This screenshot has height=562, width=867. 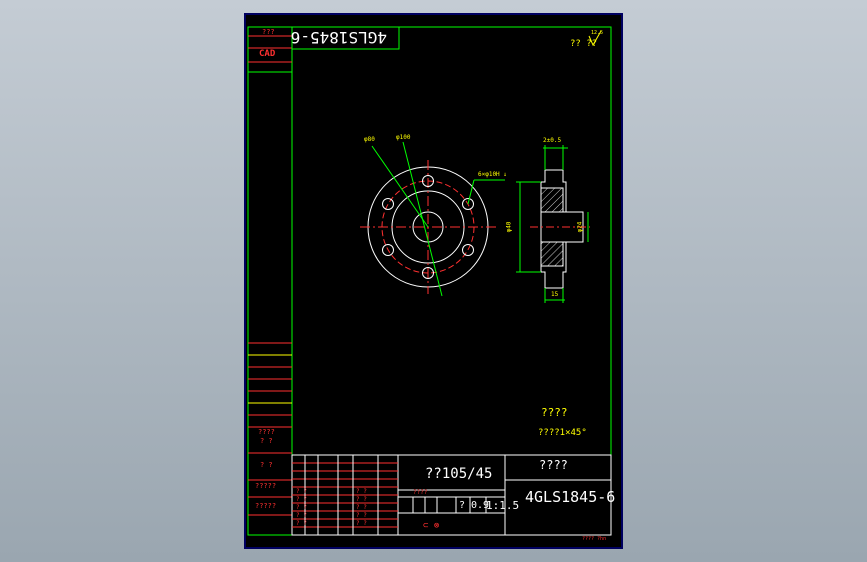 I want to click on hatch-upper, so click(x=552, y=200).